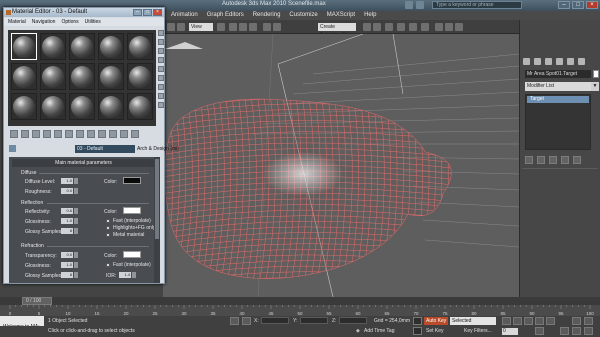 This screenshot has width=600, height=337. Describe the element at coordinates (243, 27) in the screenshot. I see `rotate-icon` at that location.